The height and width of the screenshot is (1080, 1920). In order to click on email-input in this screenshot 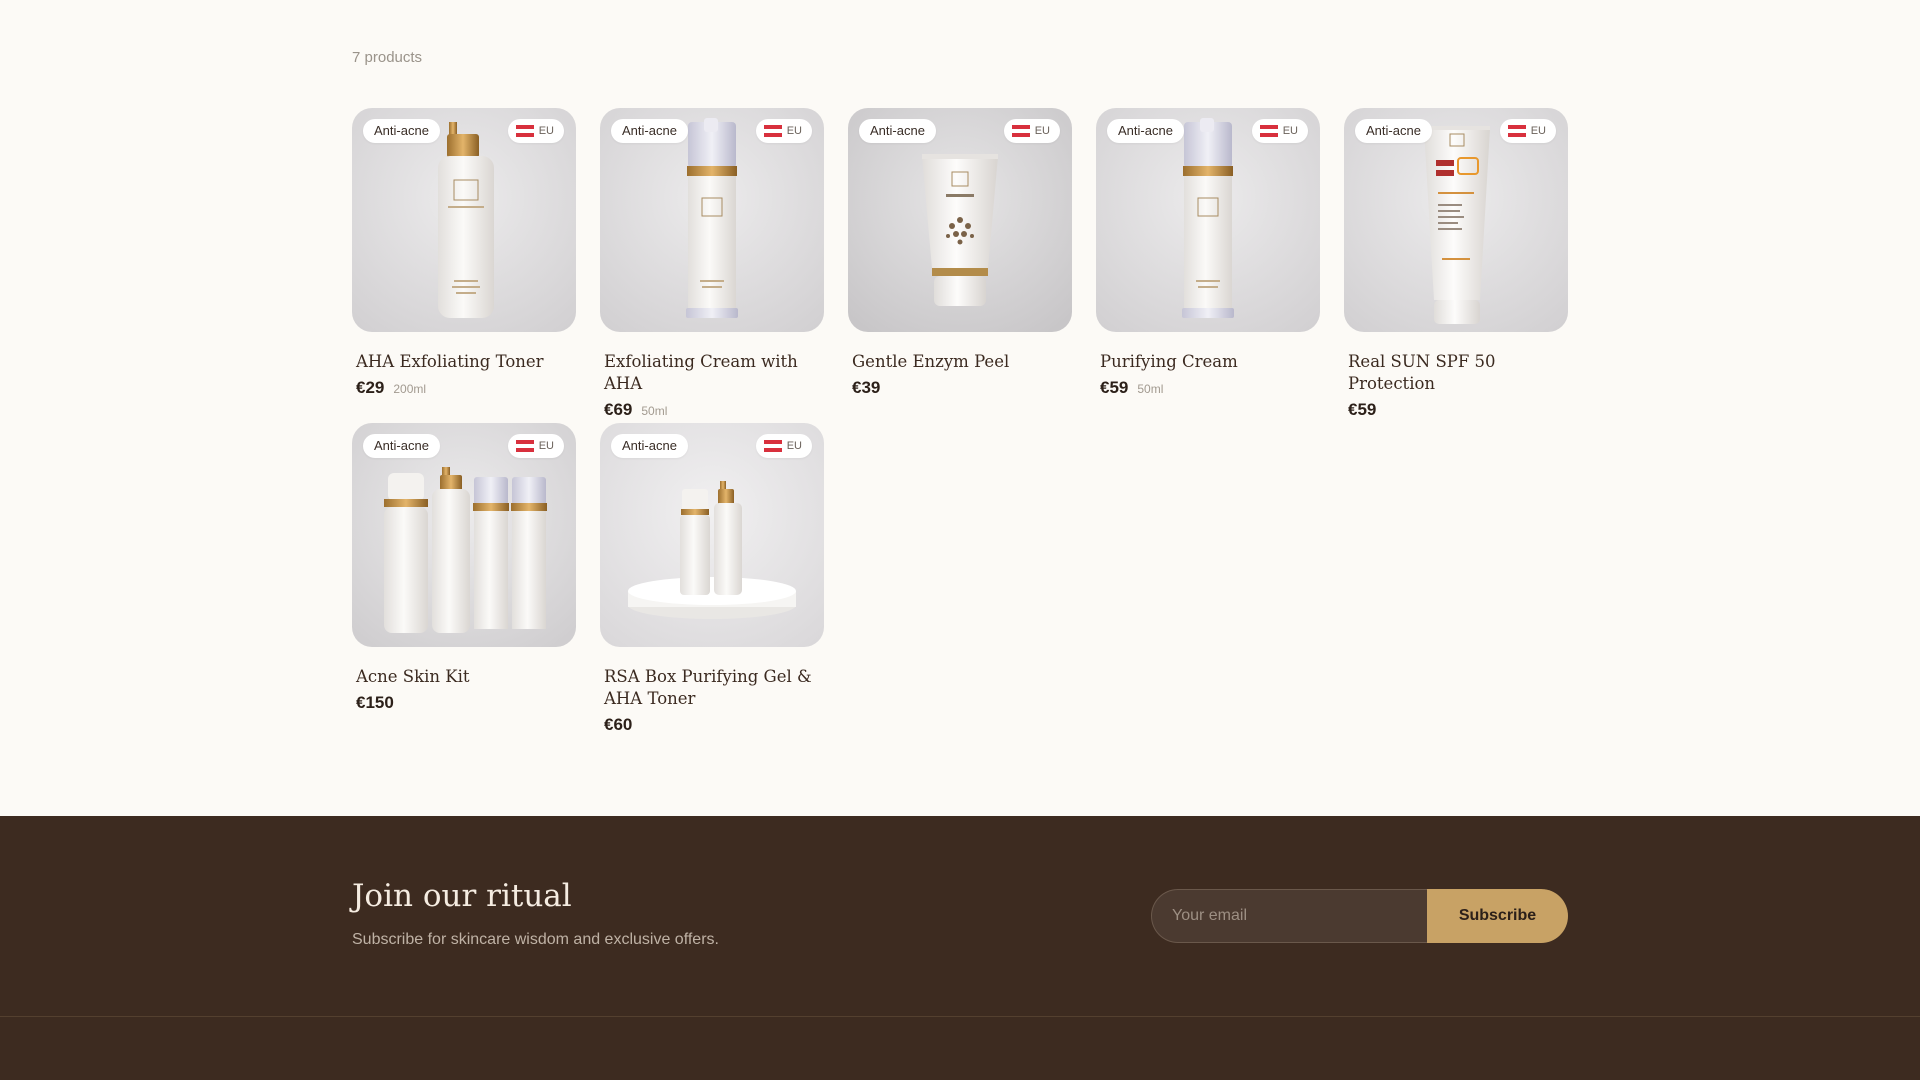, I will do `click(1289, 916)`.